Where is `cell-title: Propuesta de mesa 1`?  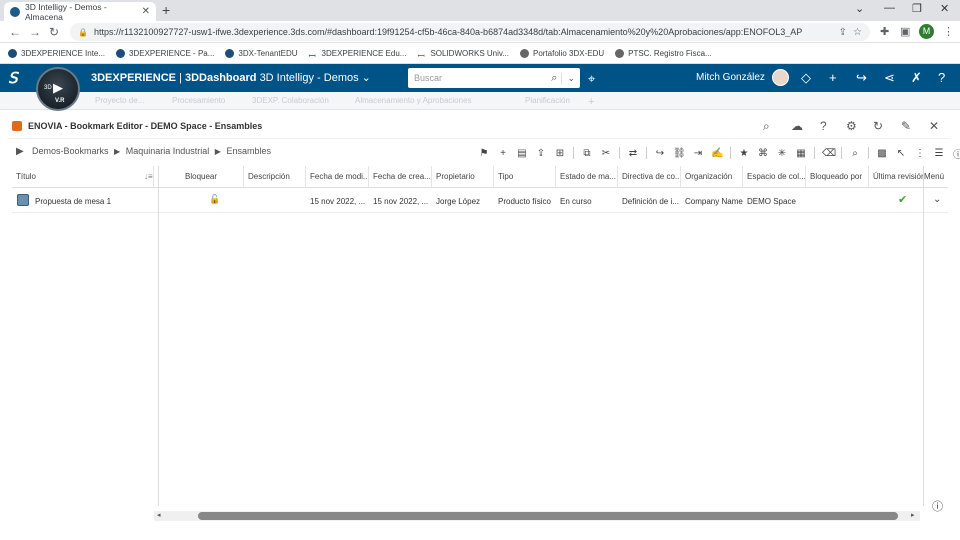 cell-title: Propuesta de mesa 1 is located at coordinates (93, 201).